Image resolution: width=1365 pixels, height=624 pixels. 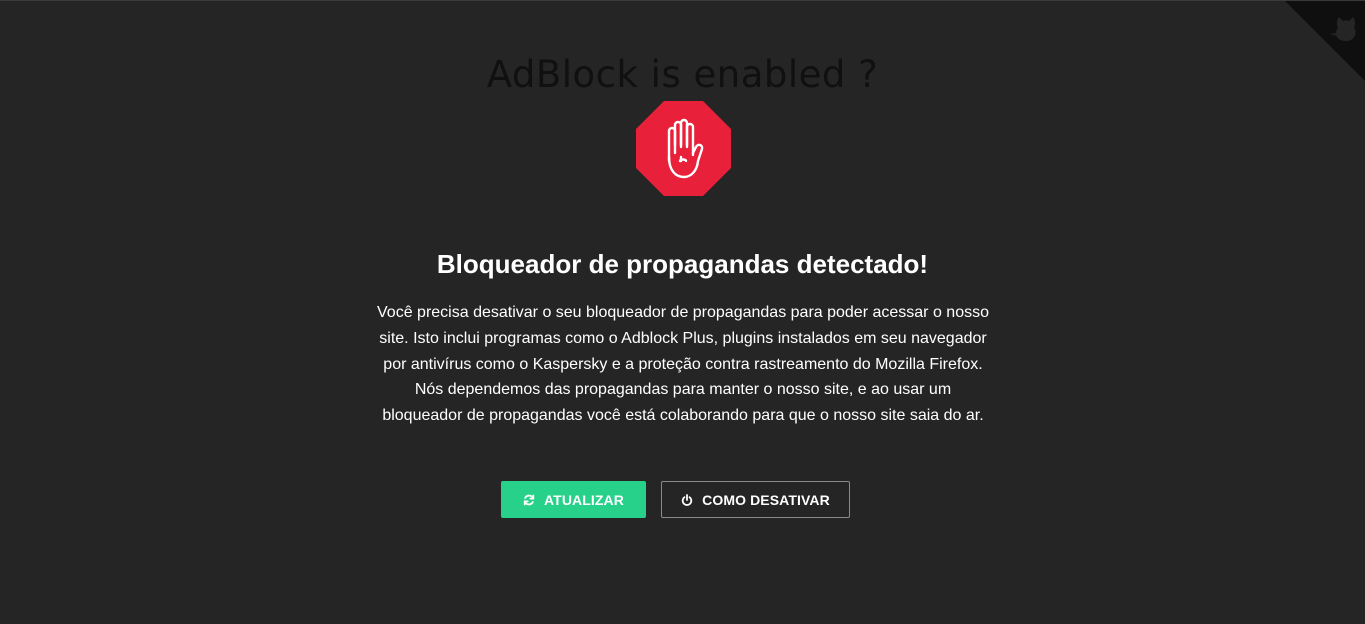 I want to click on refresh-icon, so click(x=529, y=500).